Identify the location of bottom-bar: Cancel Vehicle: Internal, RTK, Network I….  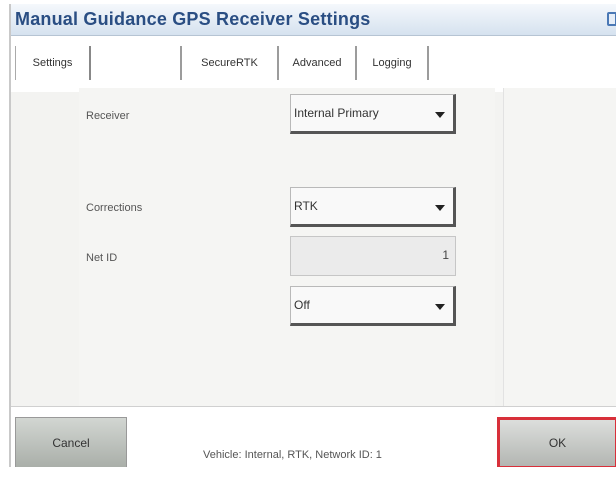
(313, 436).